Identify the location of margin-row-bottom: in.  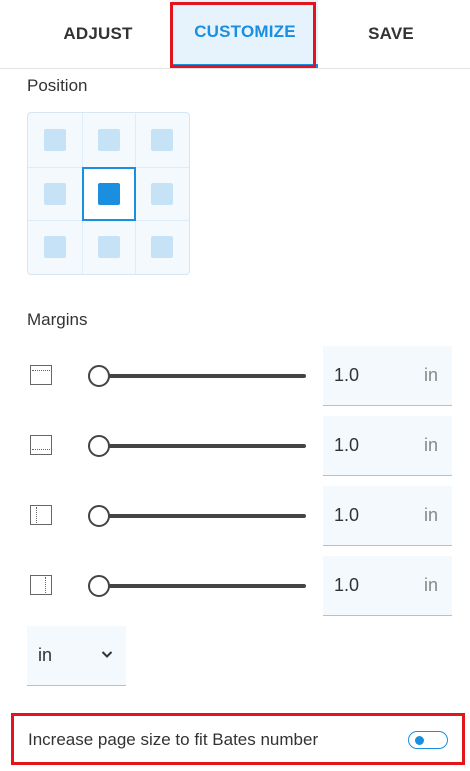
(235, 446).